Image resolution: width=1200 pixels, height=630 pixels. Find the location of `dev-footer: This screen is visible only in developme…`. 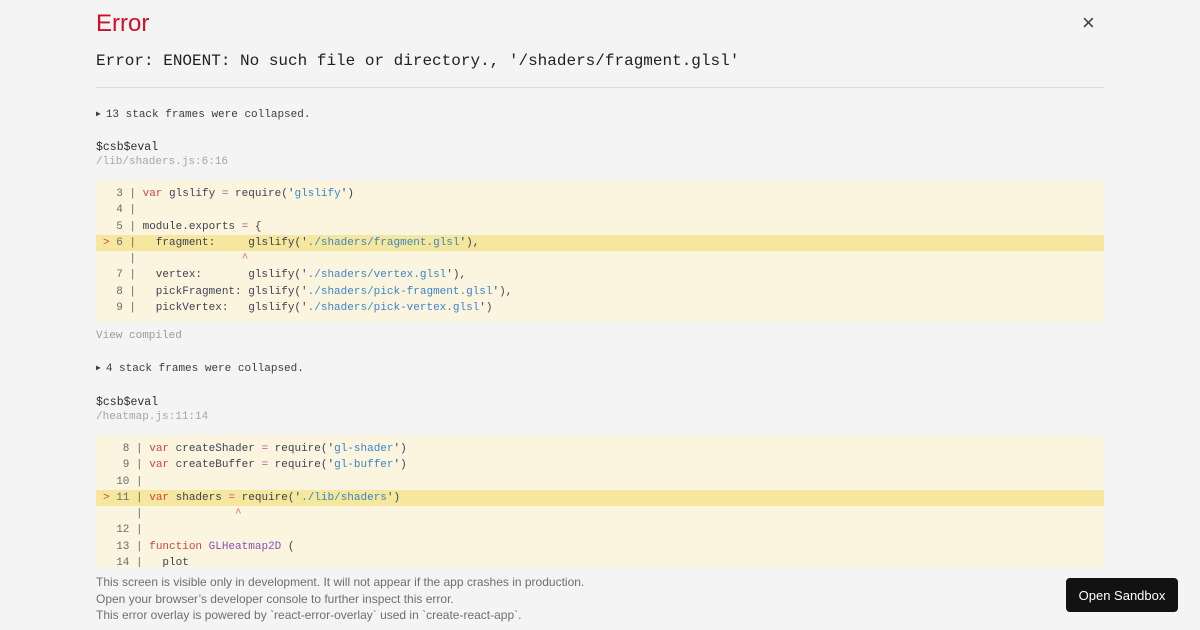

dev-footer: This screen is visible only in developme… is located at coordinates (600, 598).